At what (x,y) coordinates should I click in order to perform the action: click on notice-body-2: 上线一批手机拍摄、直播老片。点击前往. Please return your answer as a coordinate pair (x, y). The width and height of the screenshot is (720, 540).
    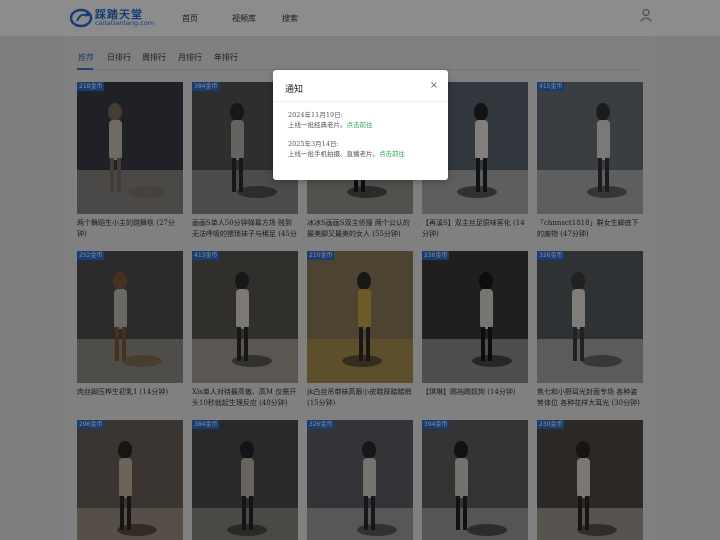
    Looking at the image, I should click on (346, 154).